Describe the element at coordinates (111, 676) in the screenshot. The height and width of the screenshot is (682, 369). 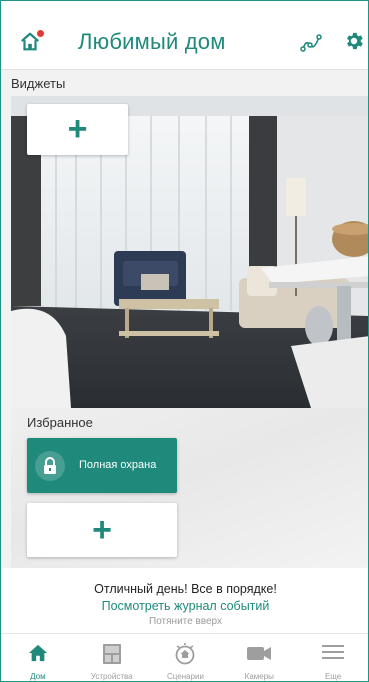
I see `nav-label-devices: Устройства` at that location.